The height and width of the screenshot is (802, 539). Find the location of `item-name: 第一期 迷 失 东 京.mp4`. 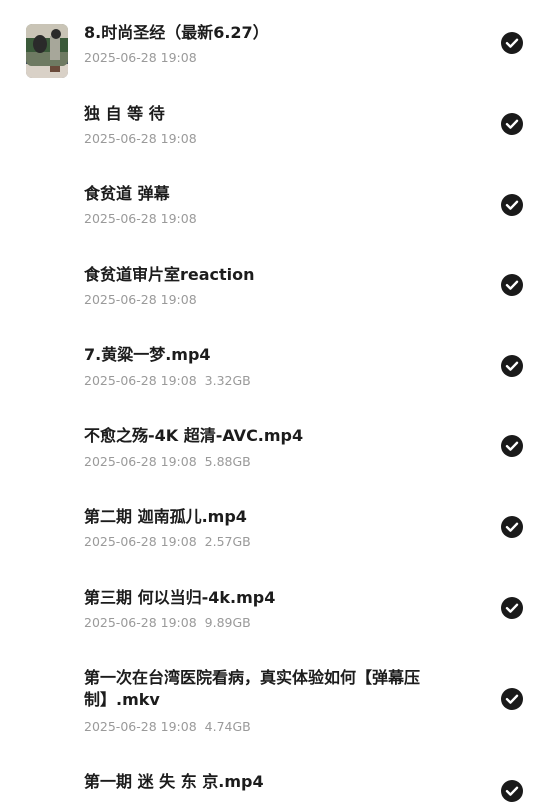

item-name: 第一期 迷 失 东 京.mp4 is located at coordinates (174, 781).